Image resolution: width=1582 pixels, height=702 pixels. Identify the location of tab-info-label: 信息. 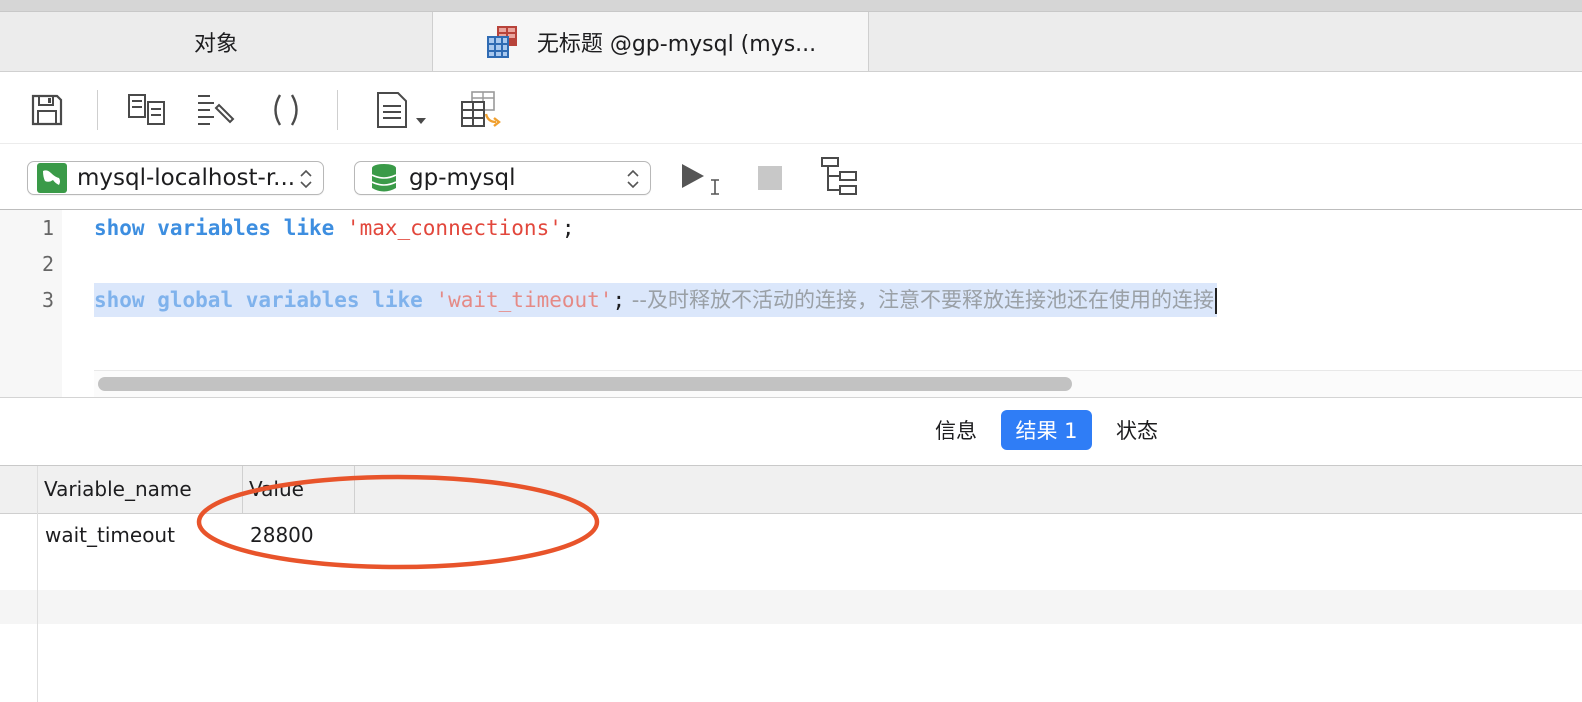
(956, 431).